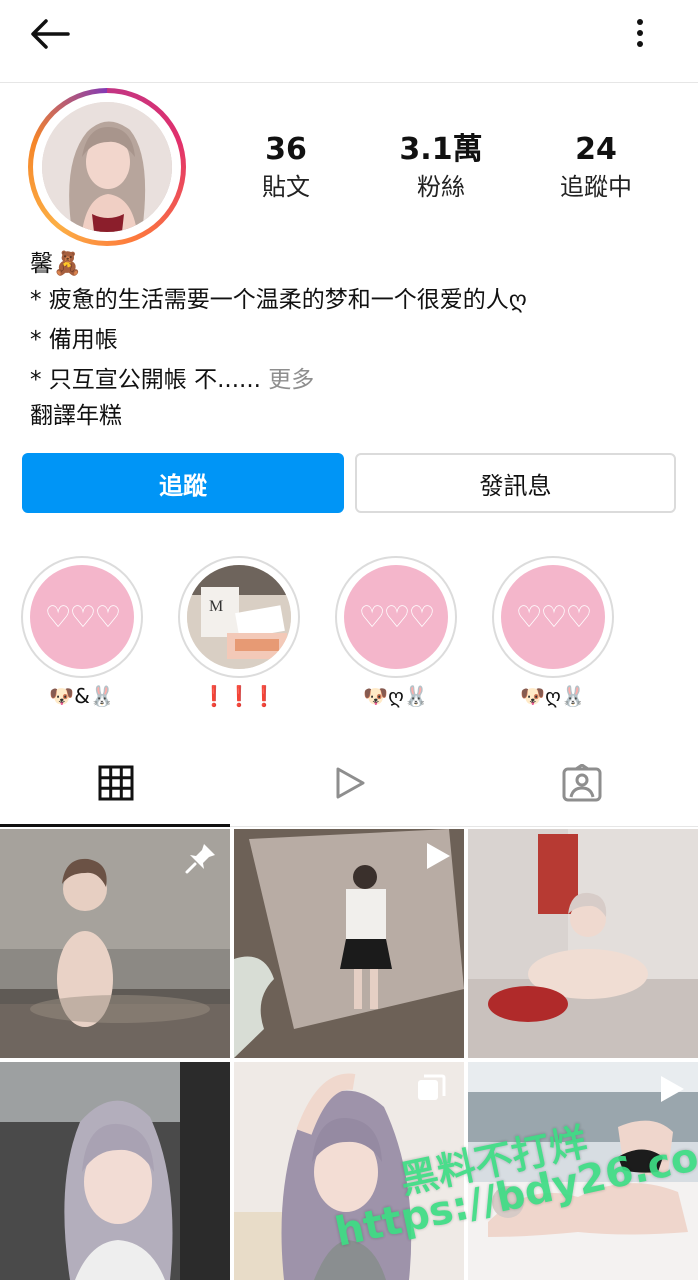 The height and width of the screenshot is (1280, 698). What do you see at coordinates (286, 187) in the screenshot?
I see `stat-posts-label: 貼文` at bounding box center [286, 187].